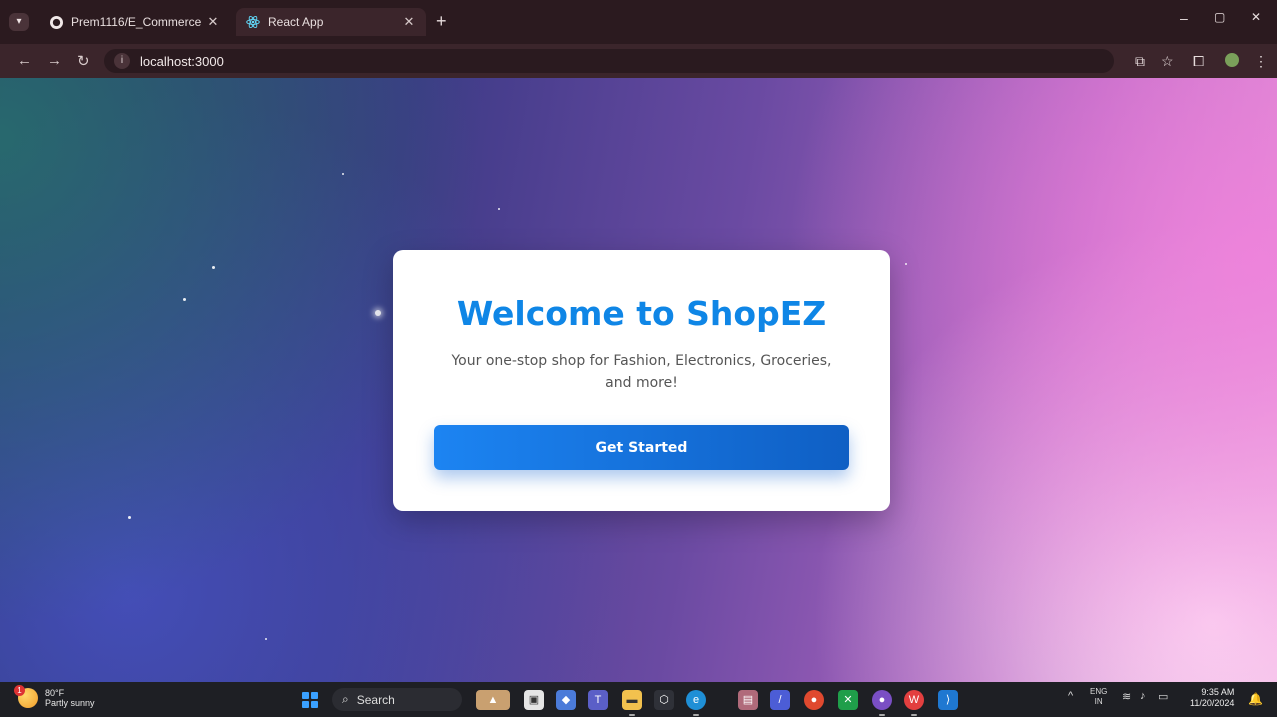 This screenshot has width=1277, height=717. I want to click on tab-react-app: React App ✕, so click(331, 22).